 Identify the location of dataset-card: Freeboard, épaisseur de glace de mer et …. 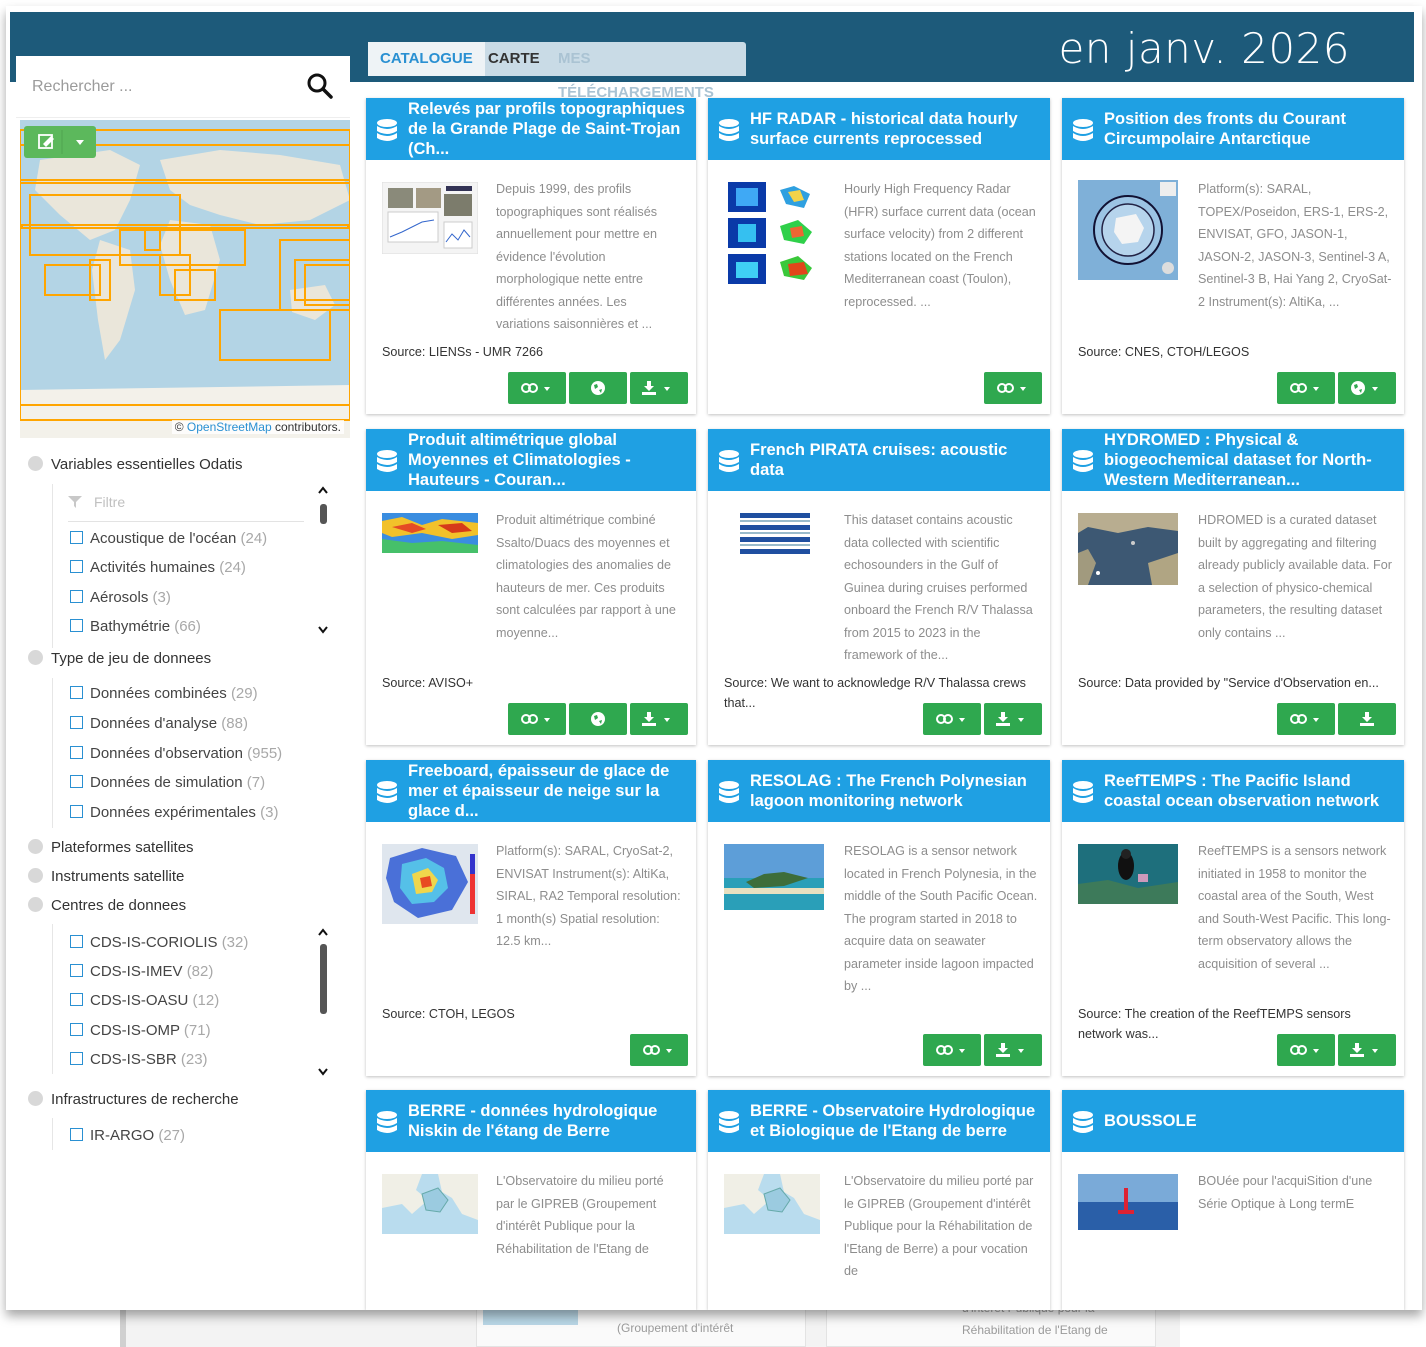
(531, 918).